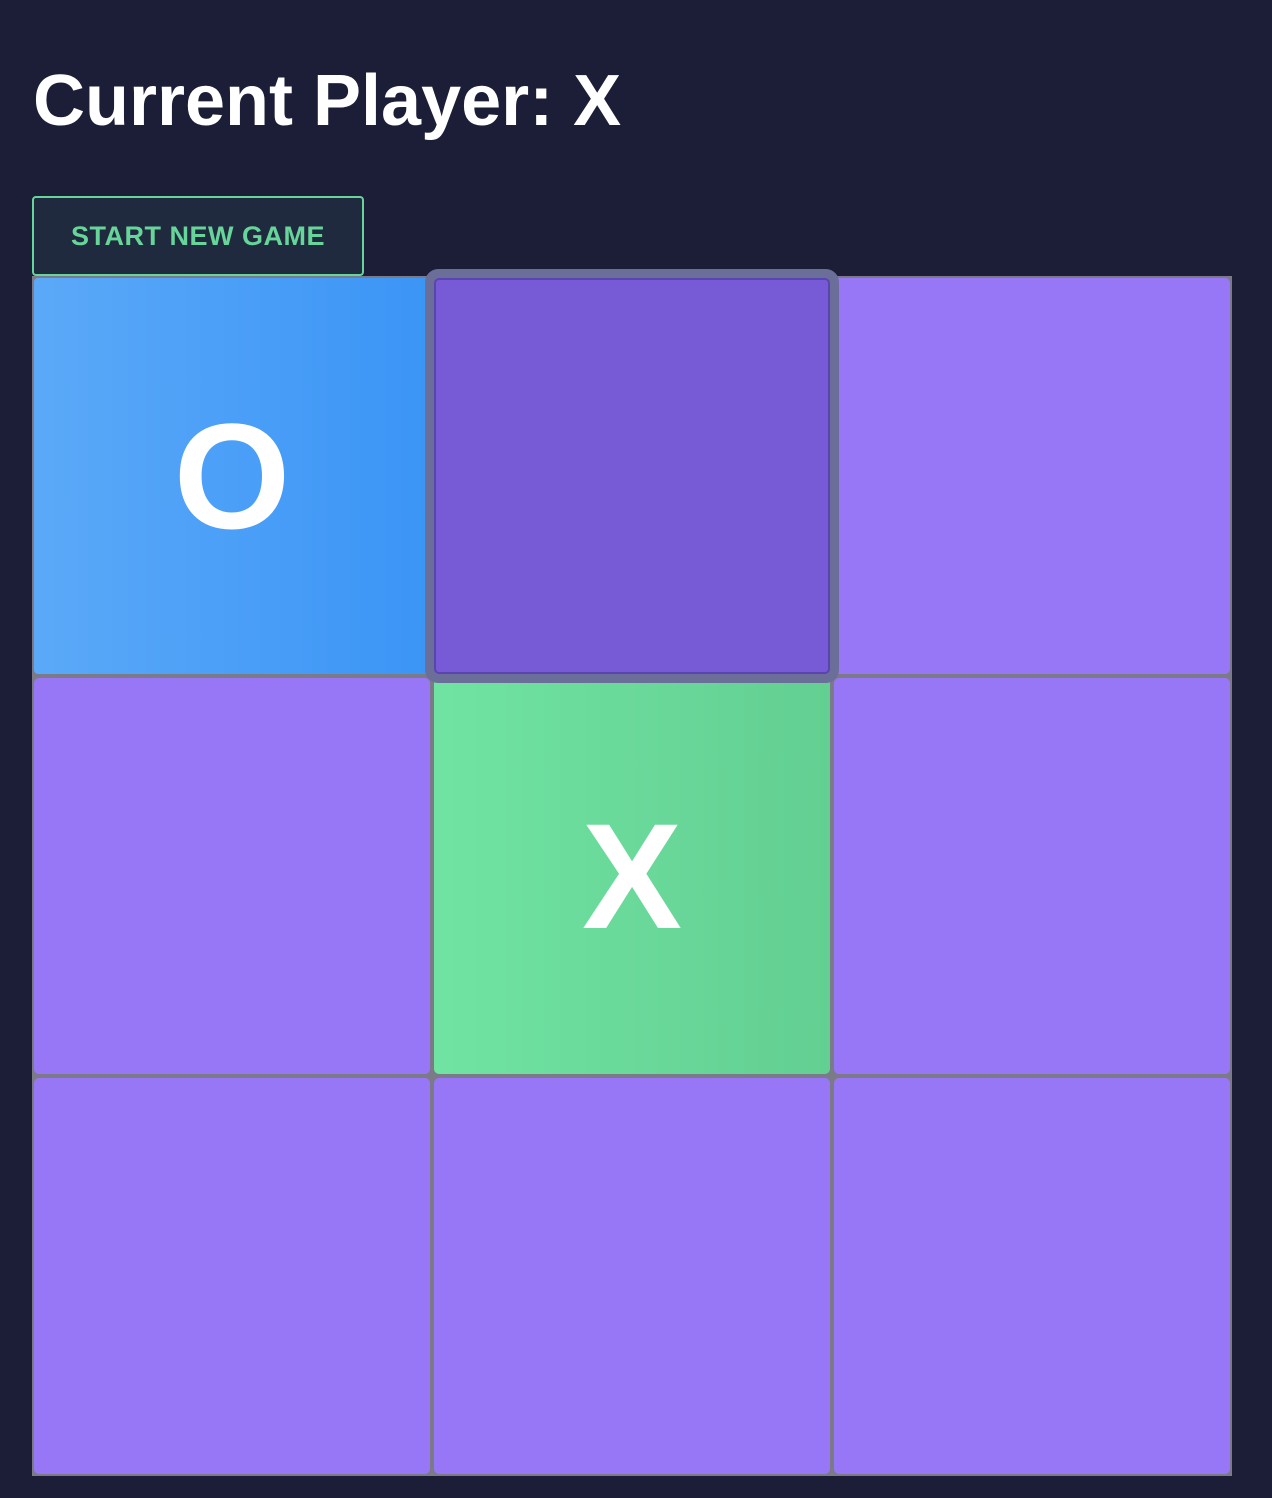 This screenshot has height=1498, width=1272. I want to click on current-player-status: Current Player: X, so click(327, 101).